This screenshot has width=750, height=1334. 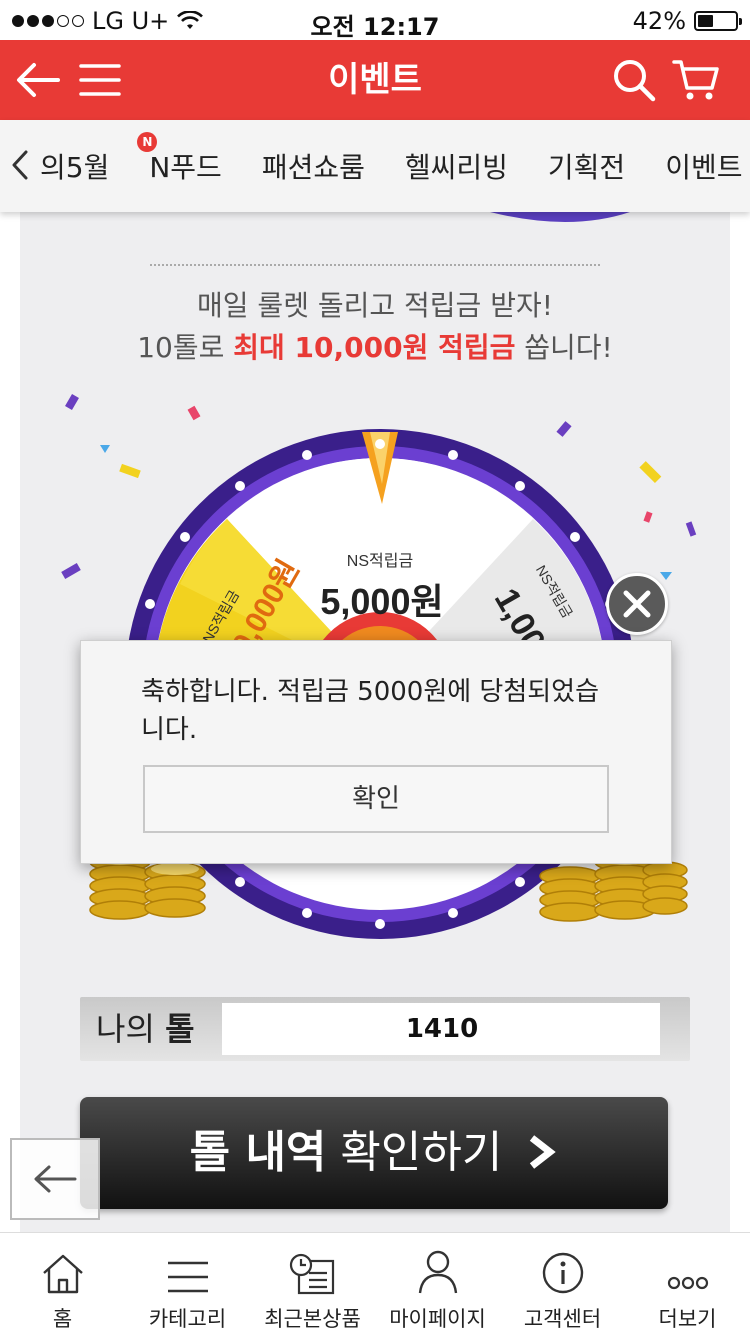 I want to click on tab-more: 더보기, so click(x=687, y=1283).